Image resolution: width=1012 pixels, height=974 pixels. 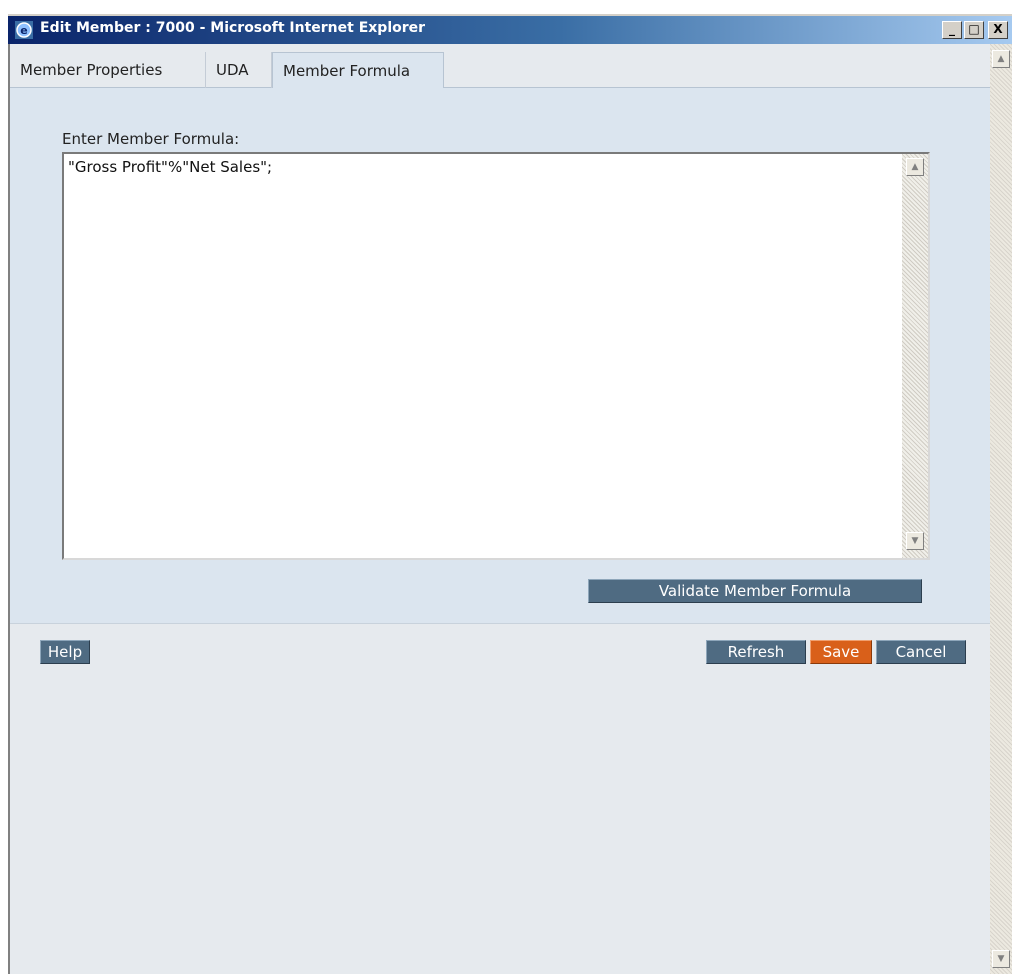 I want to click on tab-bar: Member Properties UDA Member Formula, so click(x=500, y=70).